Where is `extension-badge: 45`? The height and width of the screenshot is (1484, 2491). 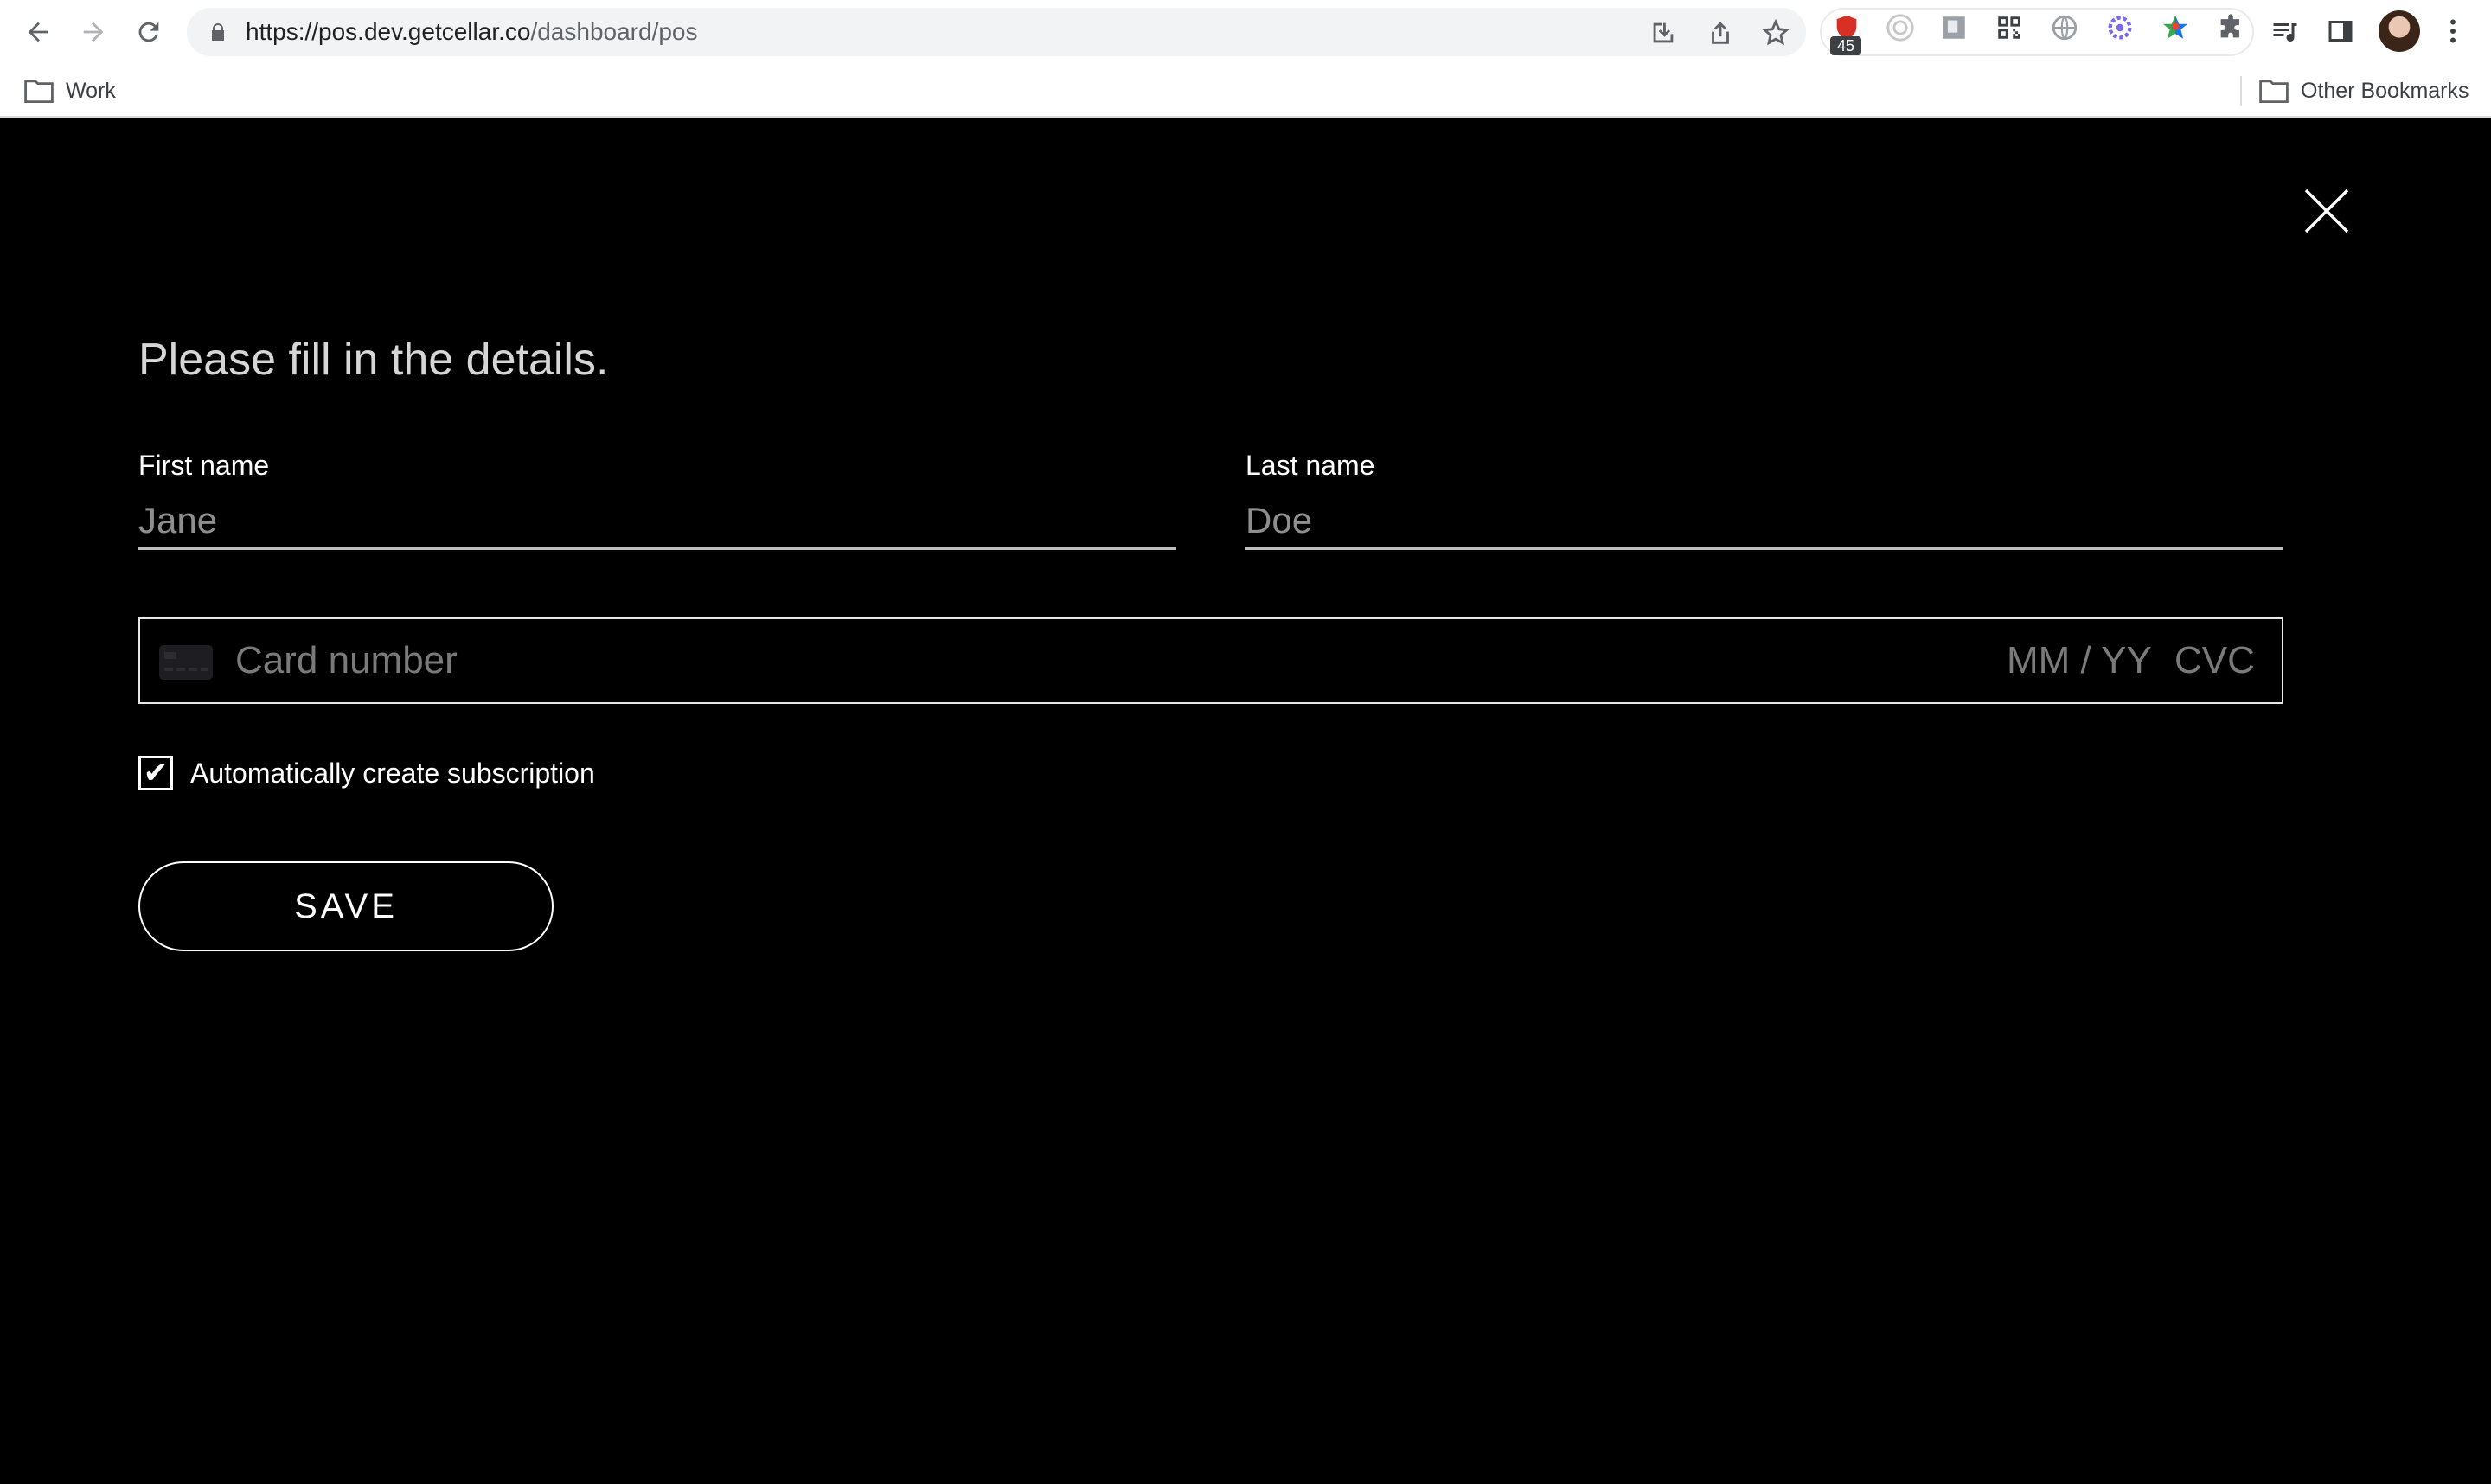 extension-badge: 45 is located at coordinates (1845, 46).